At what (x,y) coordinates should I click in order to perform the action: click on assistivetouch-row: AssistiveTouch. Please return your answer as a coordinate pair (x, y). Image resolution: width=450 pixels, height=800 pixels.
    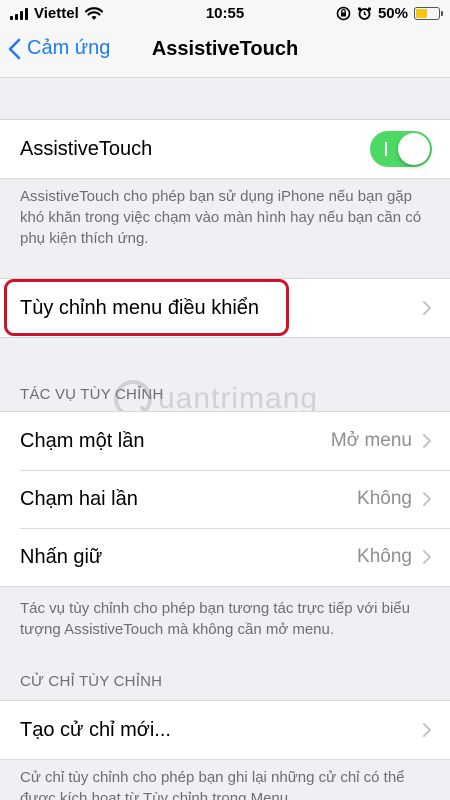
    Looking at the image, I should click on (225, 149).